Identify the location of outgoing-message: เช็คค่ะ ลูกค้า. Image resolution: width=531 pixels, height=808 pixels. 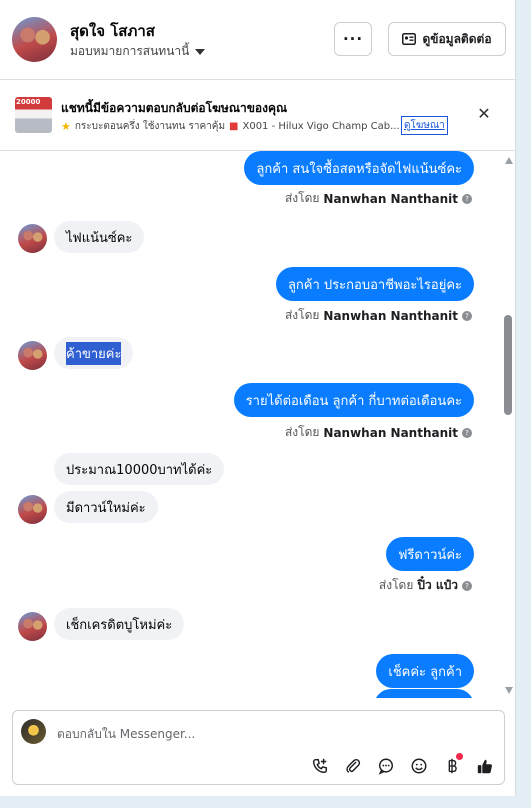
(425, 671).